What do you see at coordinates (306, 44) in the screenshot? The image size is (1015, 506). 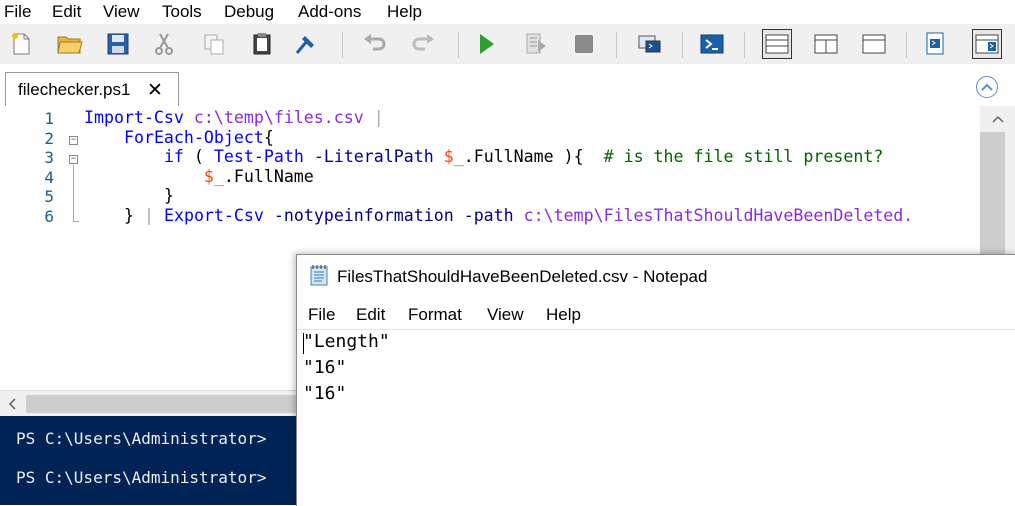 I see `clear-console-icon` at bounding box center [306, 44].